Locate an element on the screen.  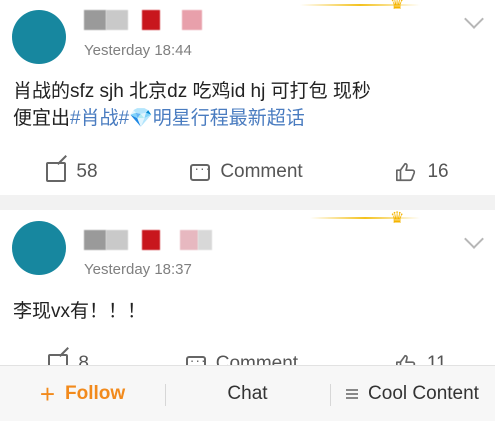
topic-tag: #肖战#💎明星行程最新超话 is located at coordinates (187, 118).